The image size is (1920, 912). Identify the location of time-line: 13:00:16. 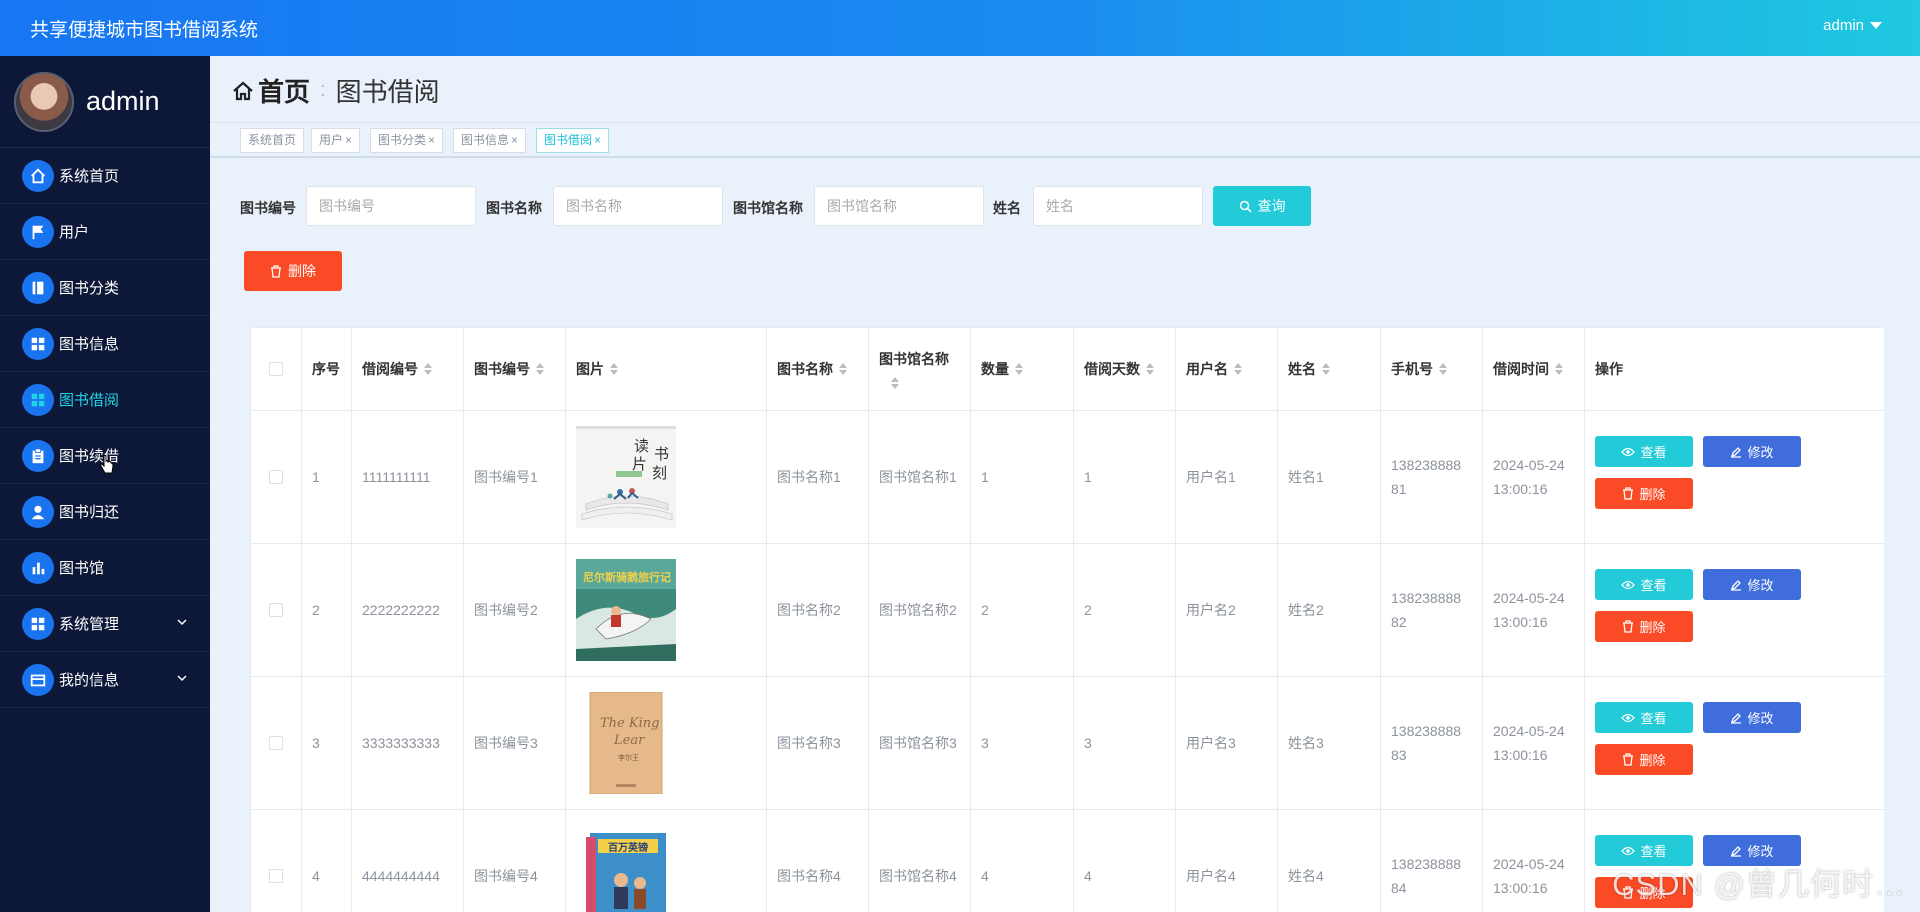
(1520, 755).